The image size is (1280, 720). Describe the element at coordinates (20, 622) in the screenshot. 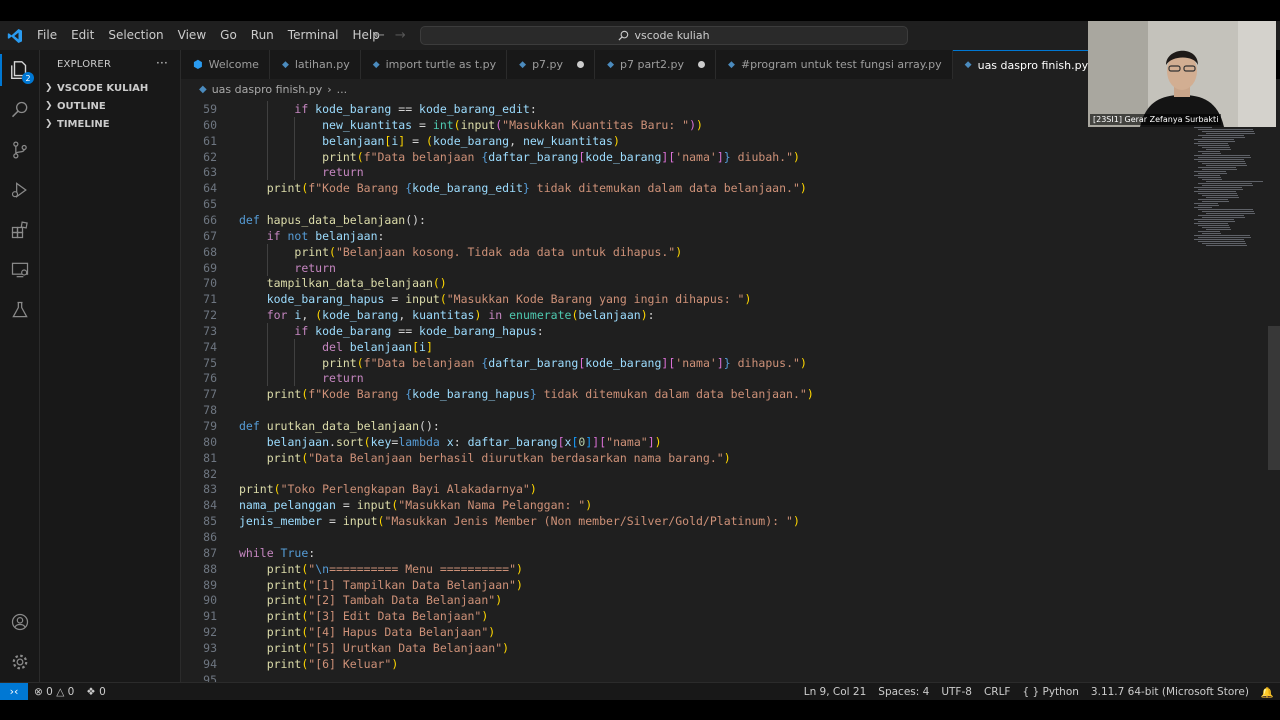

I see `account-icon` at that location.